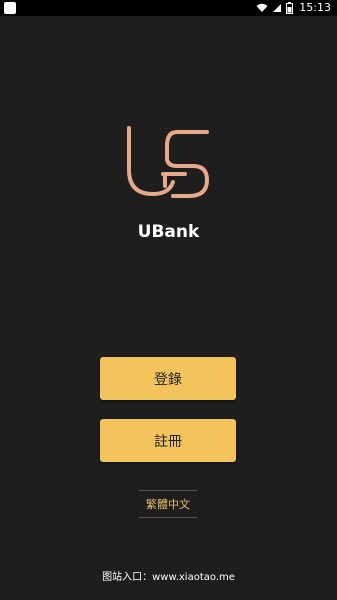 This screenshot has width=337, height=600. I want to click on signal-icon, so click(277, 8).